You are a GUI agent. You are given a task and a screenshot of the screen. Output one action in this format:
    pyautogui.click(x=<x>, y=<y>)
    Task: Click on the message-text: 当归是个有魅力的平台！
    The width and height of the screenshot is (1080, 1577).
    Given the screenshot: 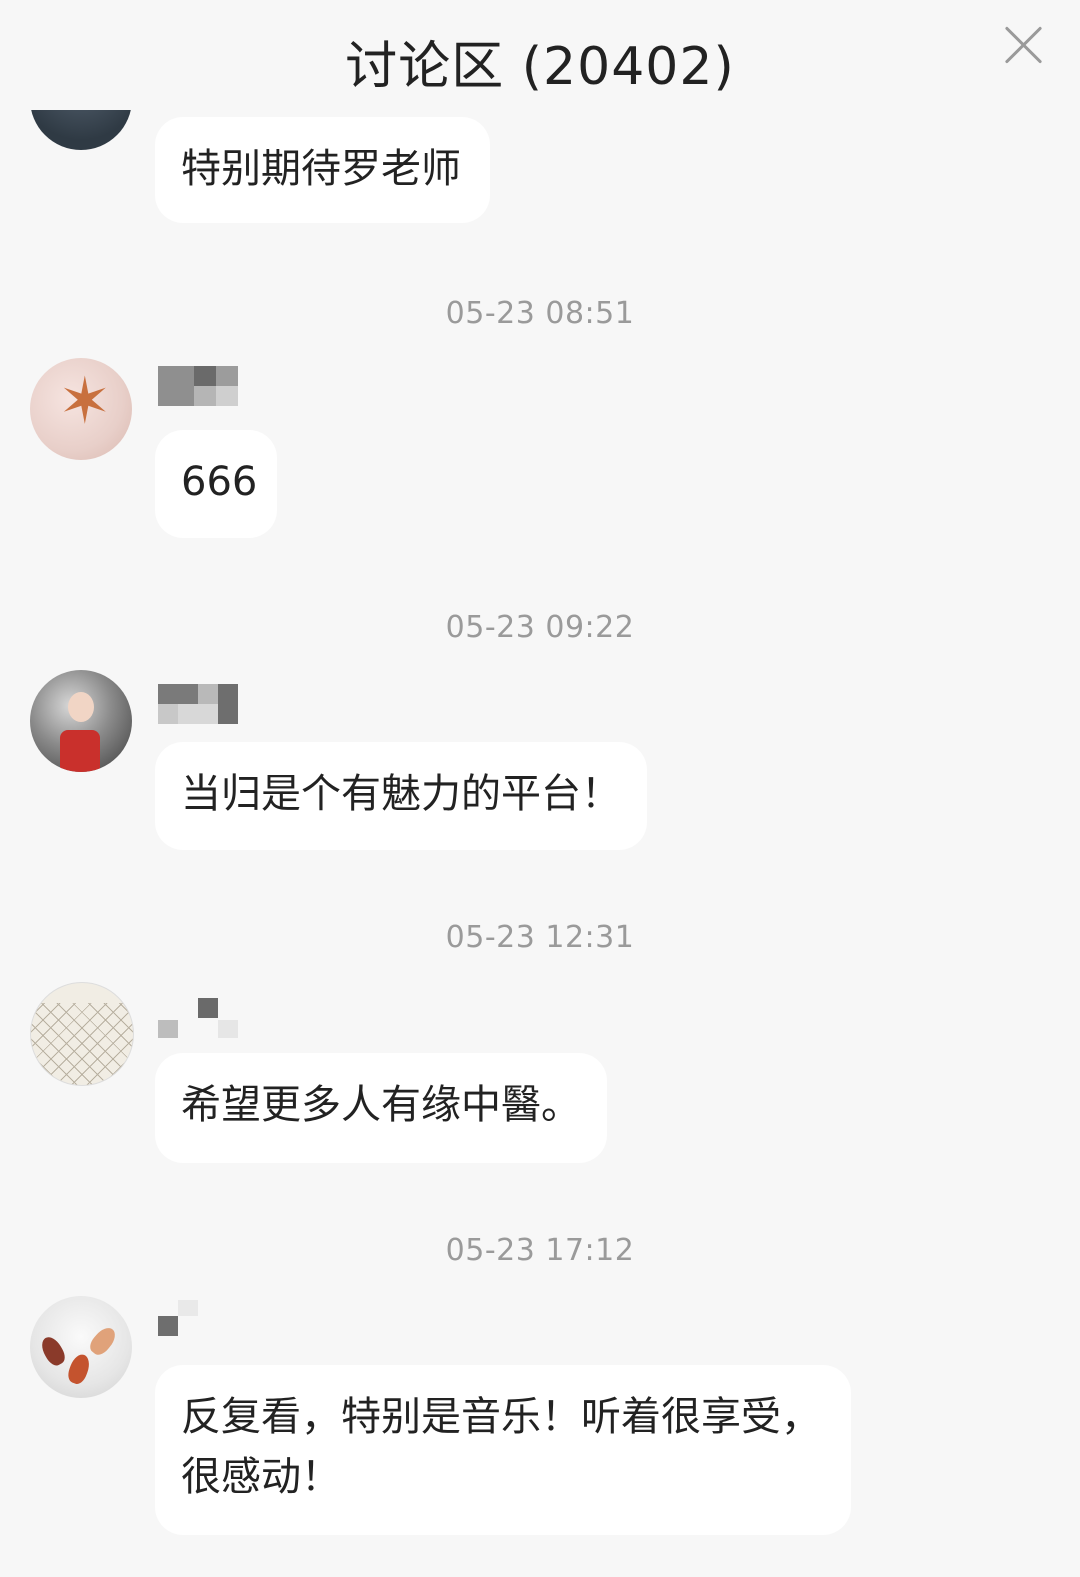 What is the action you would take?
    pyautogui.click(x=401, y=794)
    